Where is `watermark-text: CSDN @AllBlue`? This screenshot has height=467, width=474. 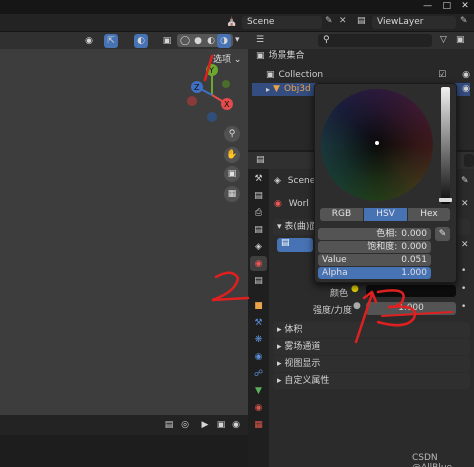
watermark-text: CSDN @AllBlue is located at coordinates (432, 460).